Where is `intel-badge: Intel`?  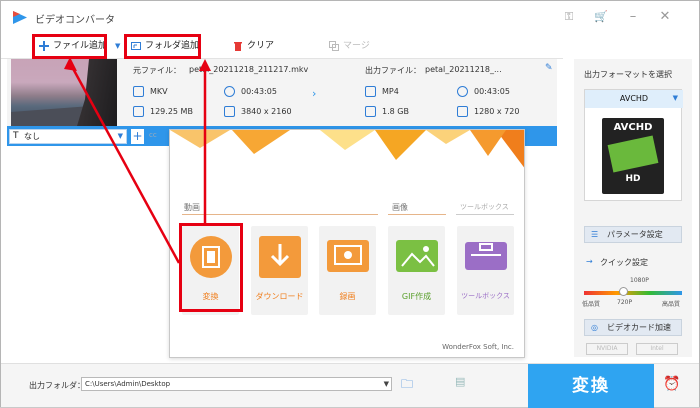 intel-badge: Intel is located at coordinates (657, 349).